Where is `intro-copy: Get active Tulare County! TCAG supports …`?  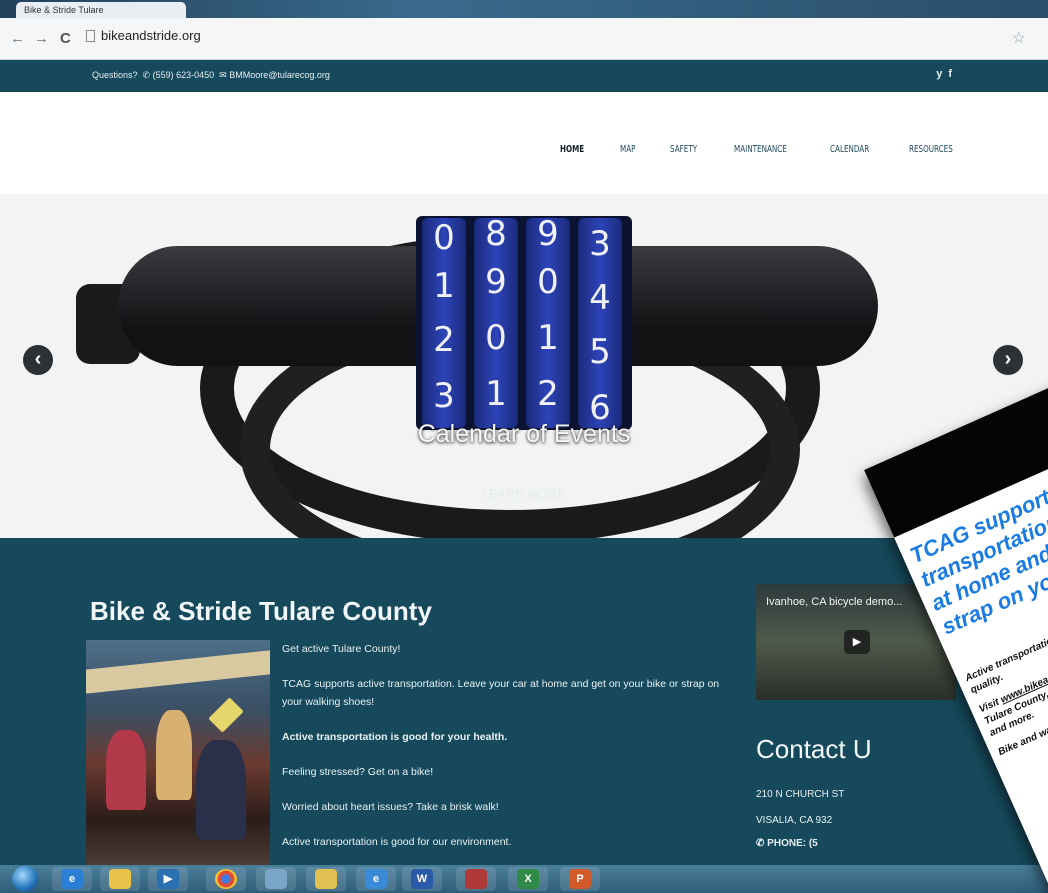 intro-copy: Get active Tulare County! TCAG supports … is located at coordinates (507, 754).